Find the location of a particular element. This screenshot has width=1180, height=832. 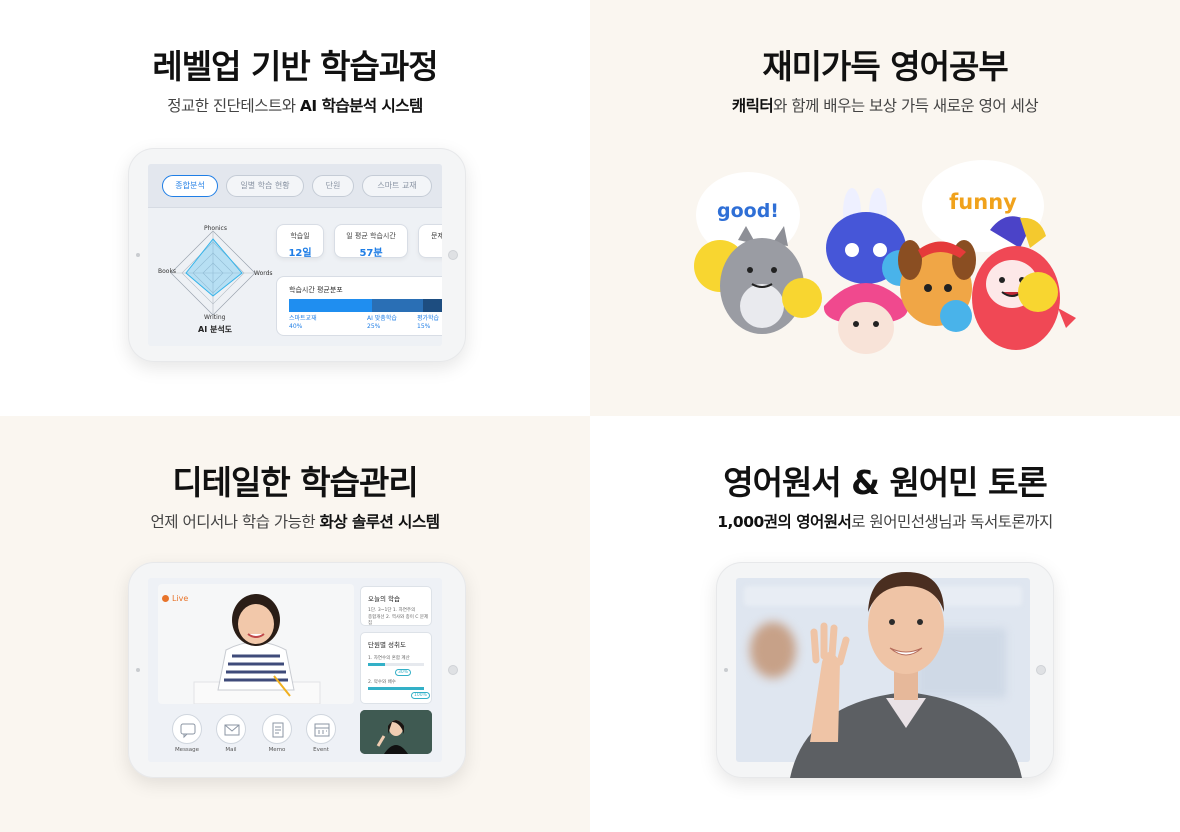

event-button is located at coordinates (321, 729).